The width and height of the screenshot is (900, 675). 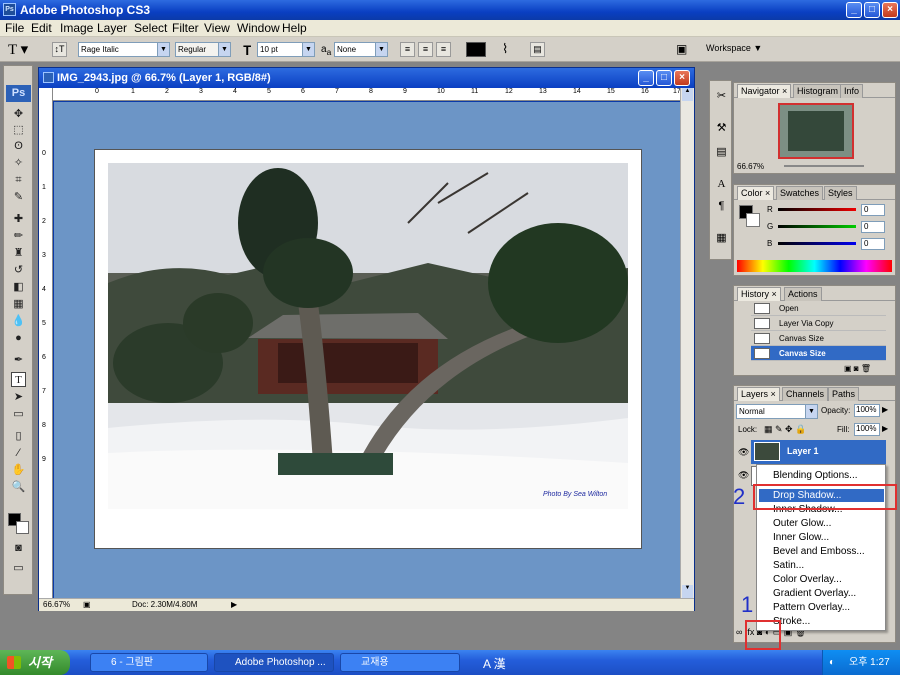 I want to click on menu-select: Select, so click(x=150, y=28).